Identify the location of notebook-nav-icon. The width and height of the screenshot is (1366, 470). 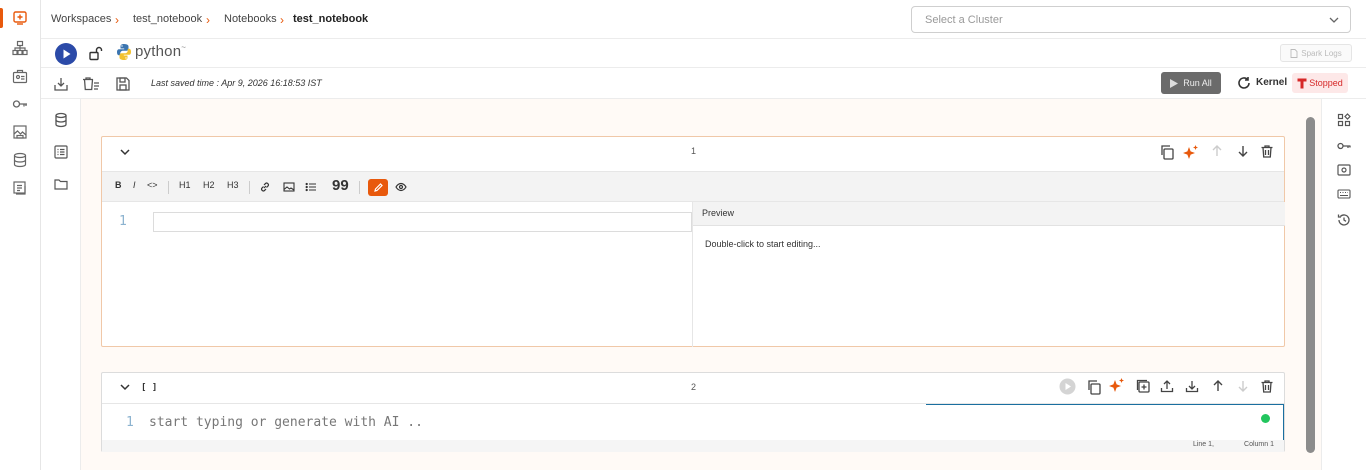
(20, 18).